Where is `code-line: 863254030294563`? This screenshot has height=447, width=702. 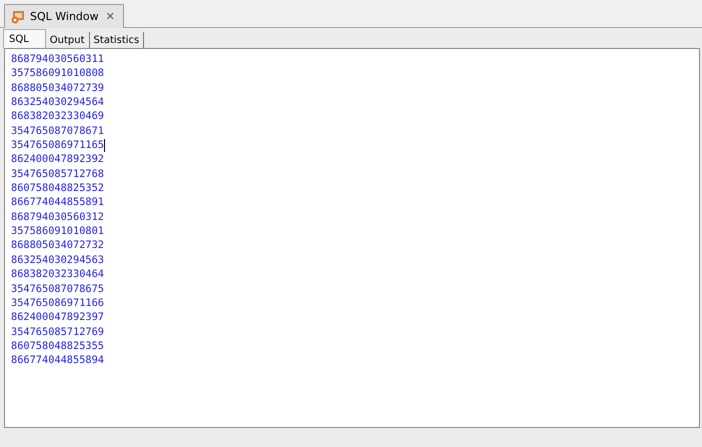
code-line: 863254030294563 is located at coordinates (57, 260).